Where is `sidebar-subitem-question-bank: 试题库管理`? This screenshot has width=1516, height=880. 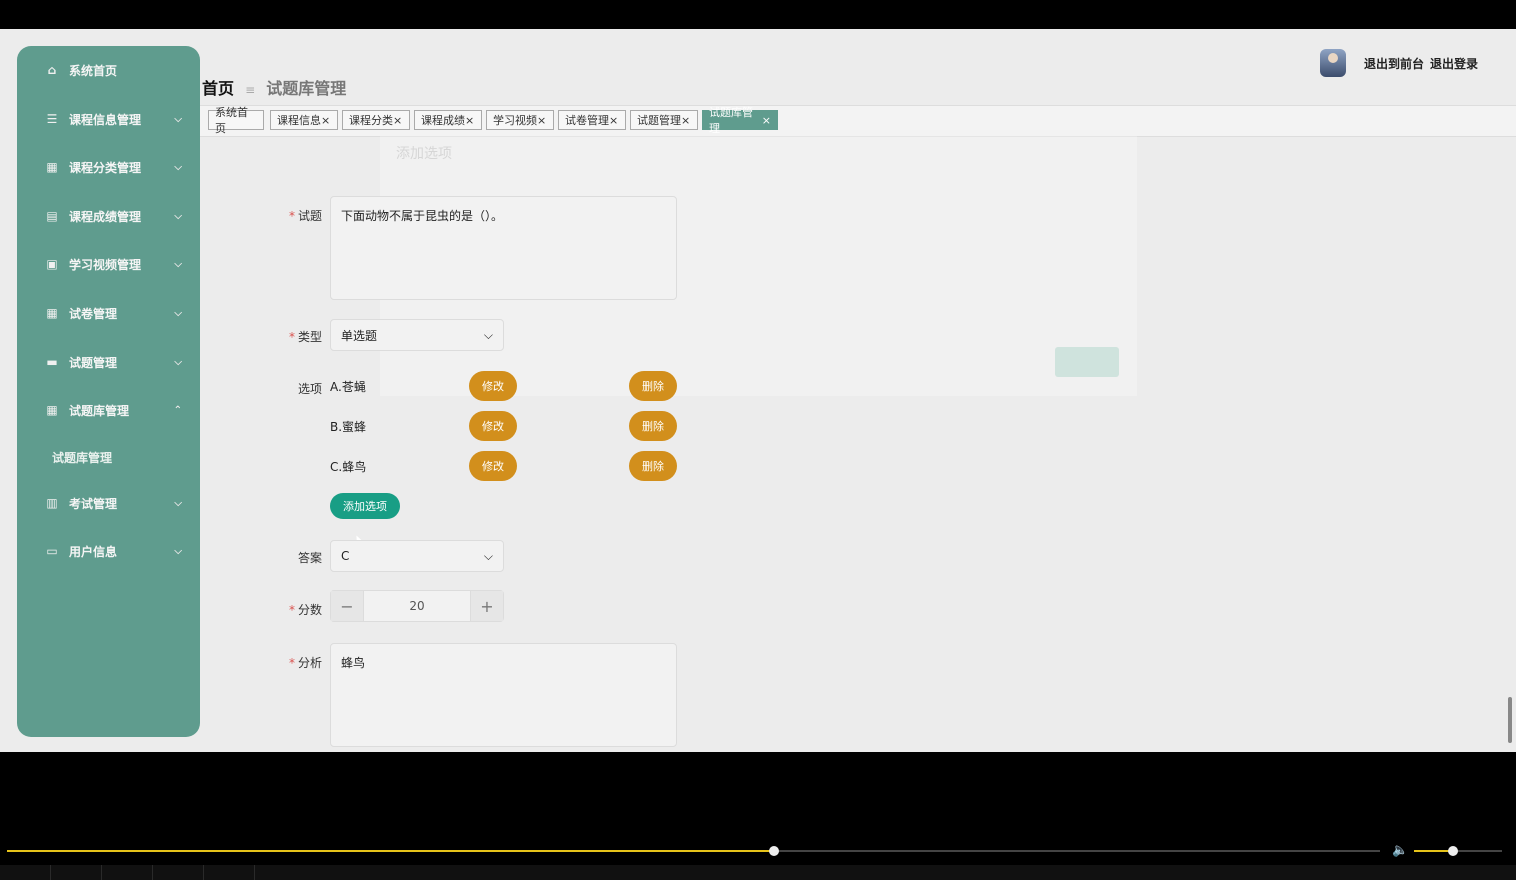 sidebar-subitem-question-bank: 试题库管理 is located at coordinates (82, 457).